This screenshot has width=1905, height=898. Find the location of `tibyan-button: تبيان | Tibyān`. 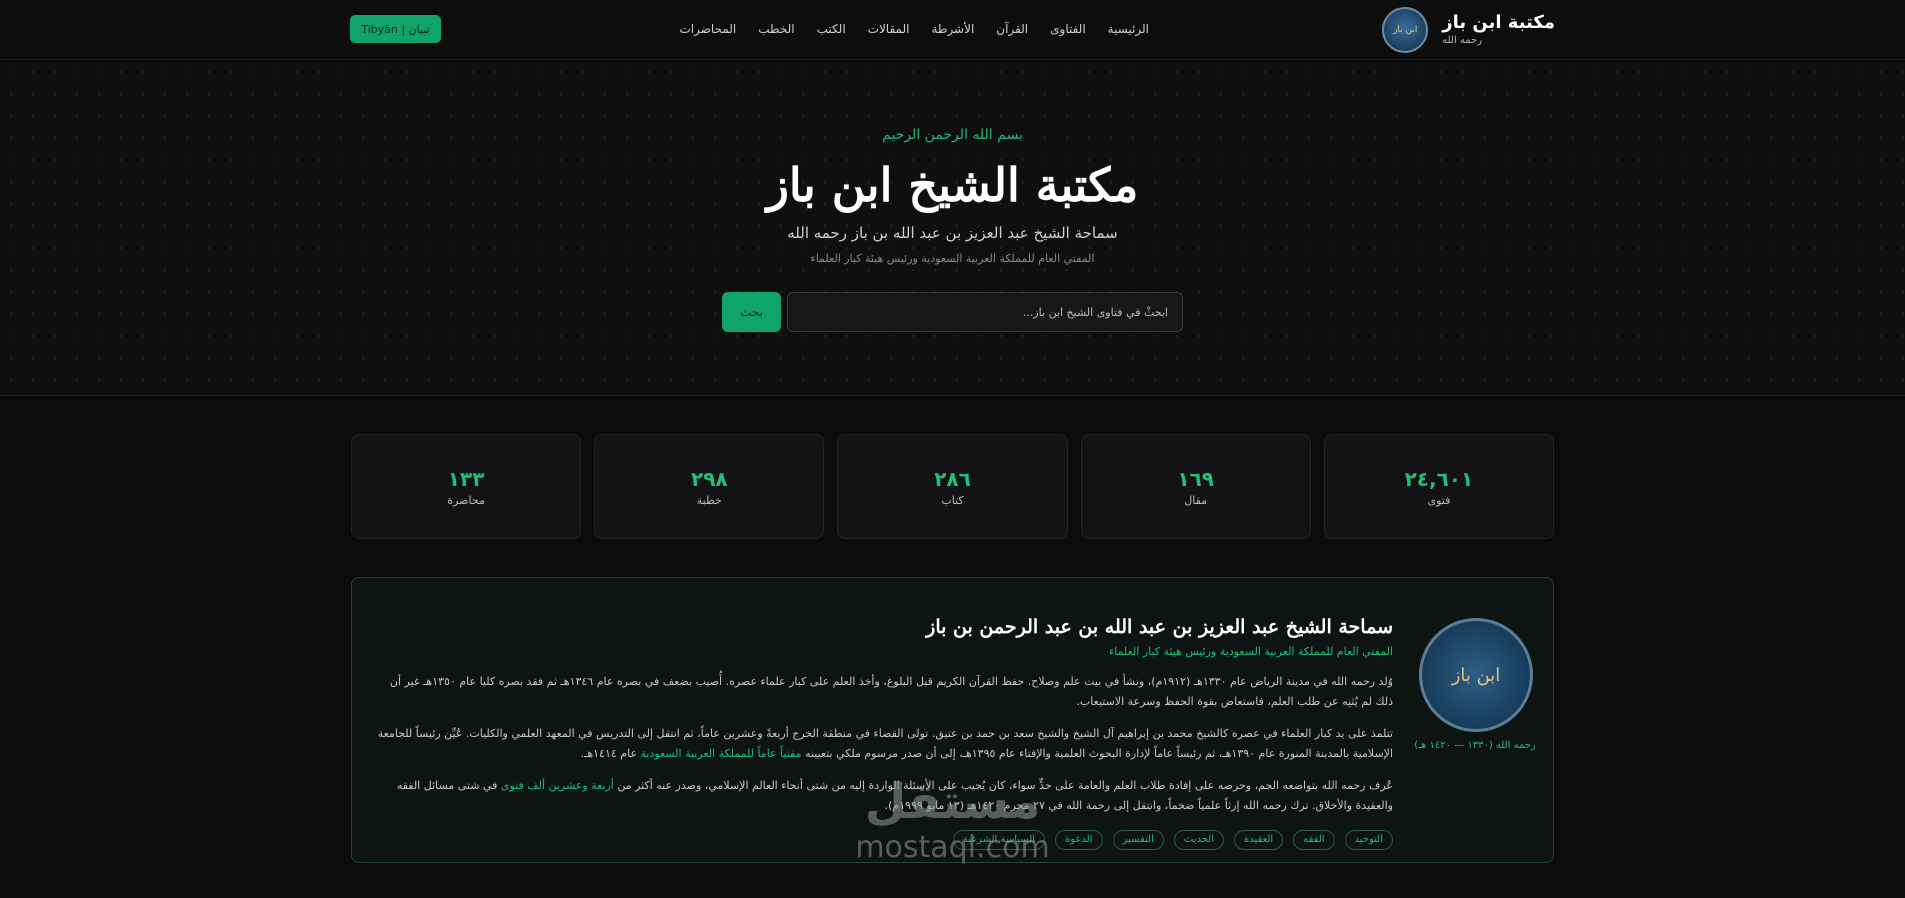

tibyan-button: تبيان | Tibyān is located at coordinates (395, 29).